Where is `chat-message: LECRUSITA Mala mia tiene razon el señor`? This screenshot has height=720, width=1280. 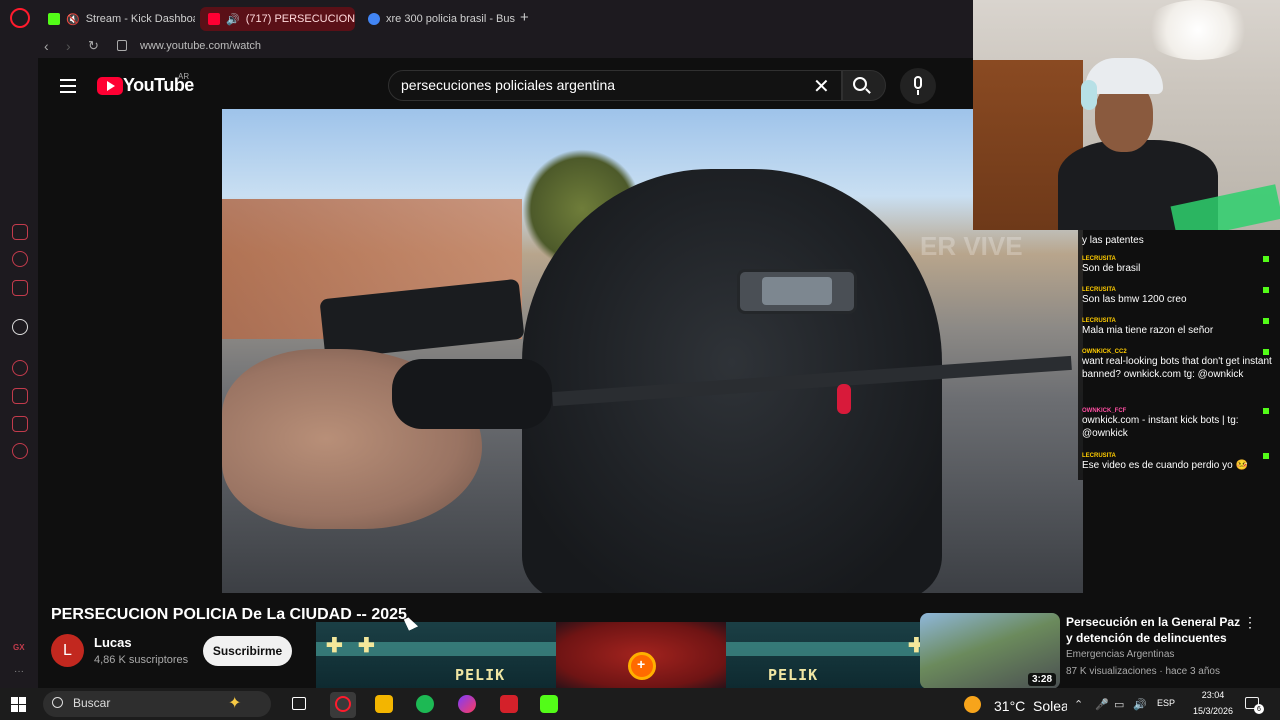
chat-message: LECRUSITA Mala mia tiene razon el señor is located at coordinates (1177, 327).